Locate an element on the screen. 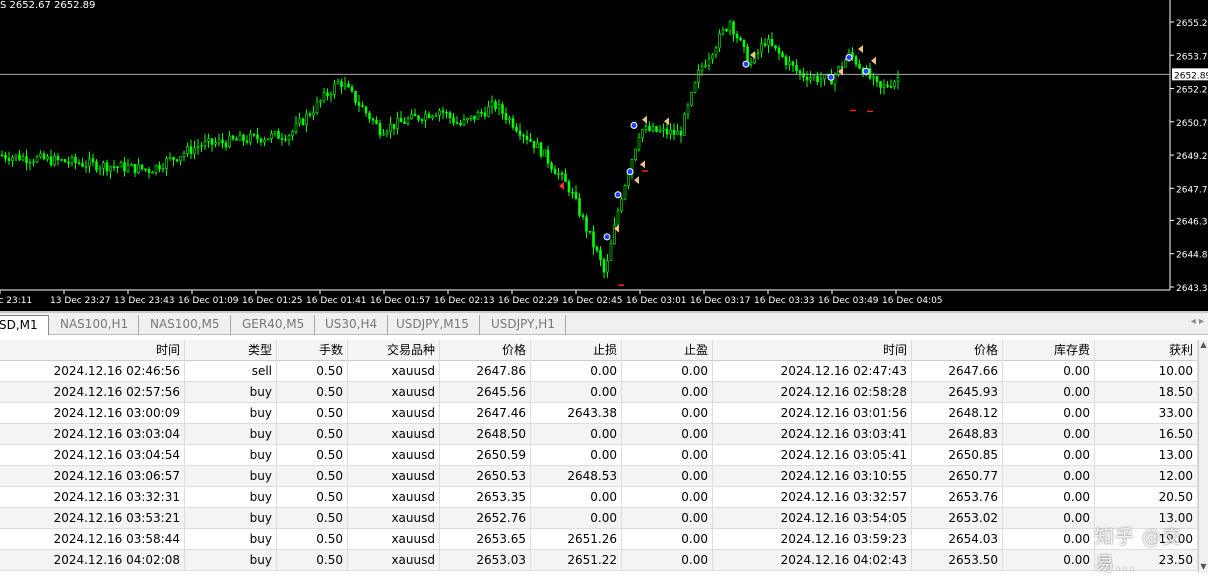  time-label: 16 Dec 01:57 is located at coordinates (400, 301).